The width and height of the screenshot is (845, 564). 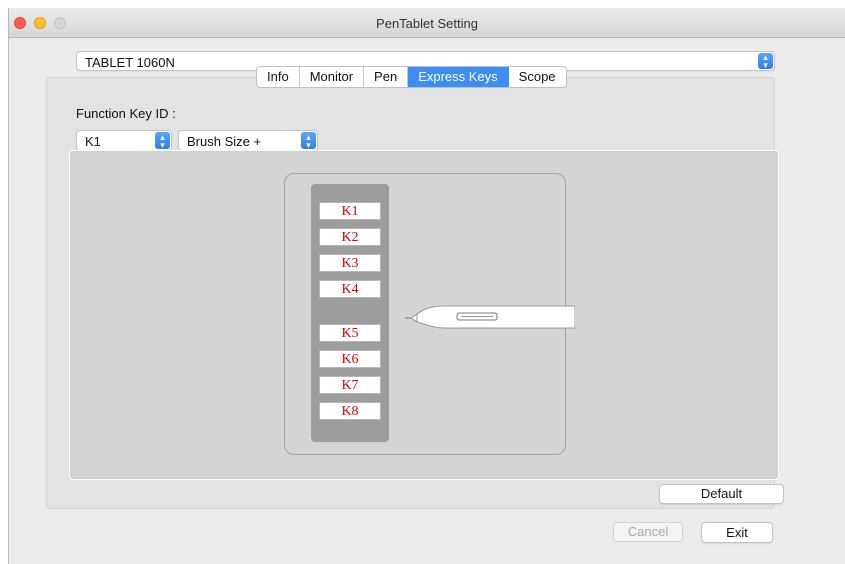 What do you see at coordinates (224, 141) in the screenshot?
I see `key-action-select-value: Brush Size +` at bounding box center [224, 141].